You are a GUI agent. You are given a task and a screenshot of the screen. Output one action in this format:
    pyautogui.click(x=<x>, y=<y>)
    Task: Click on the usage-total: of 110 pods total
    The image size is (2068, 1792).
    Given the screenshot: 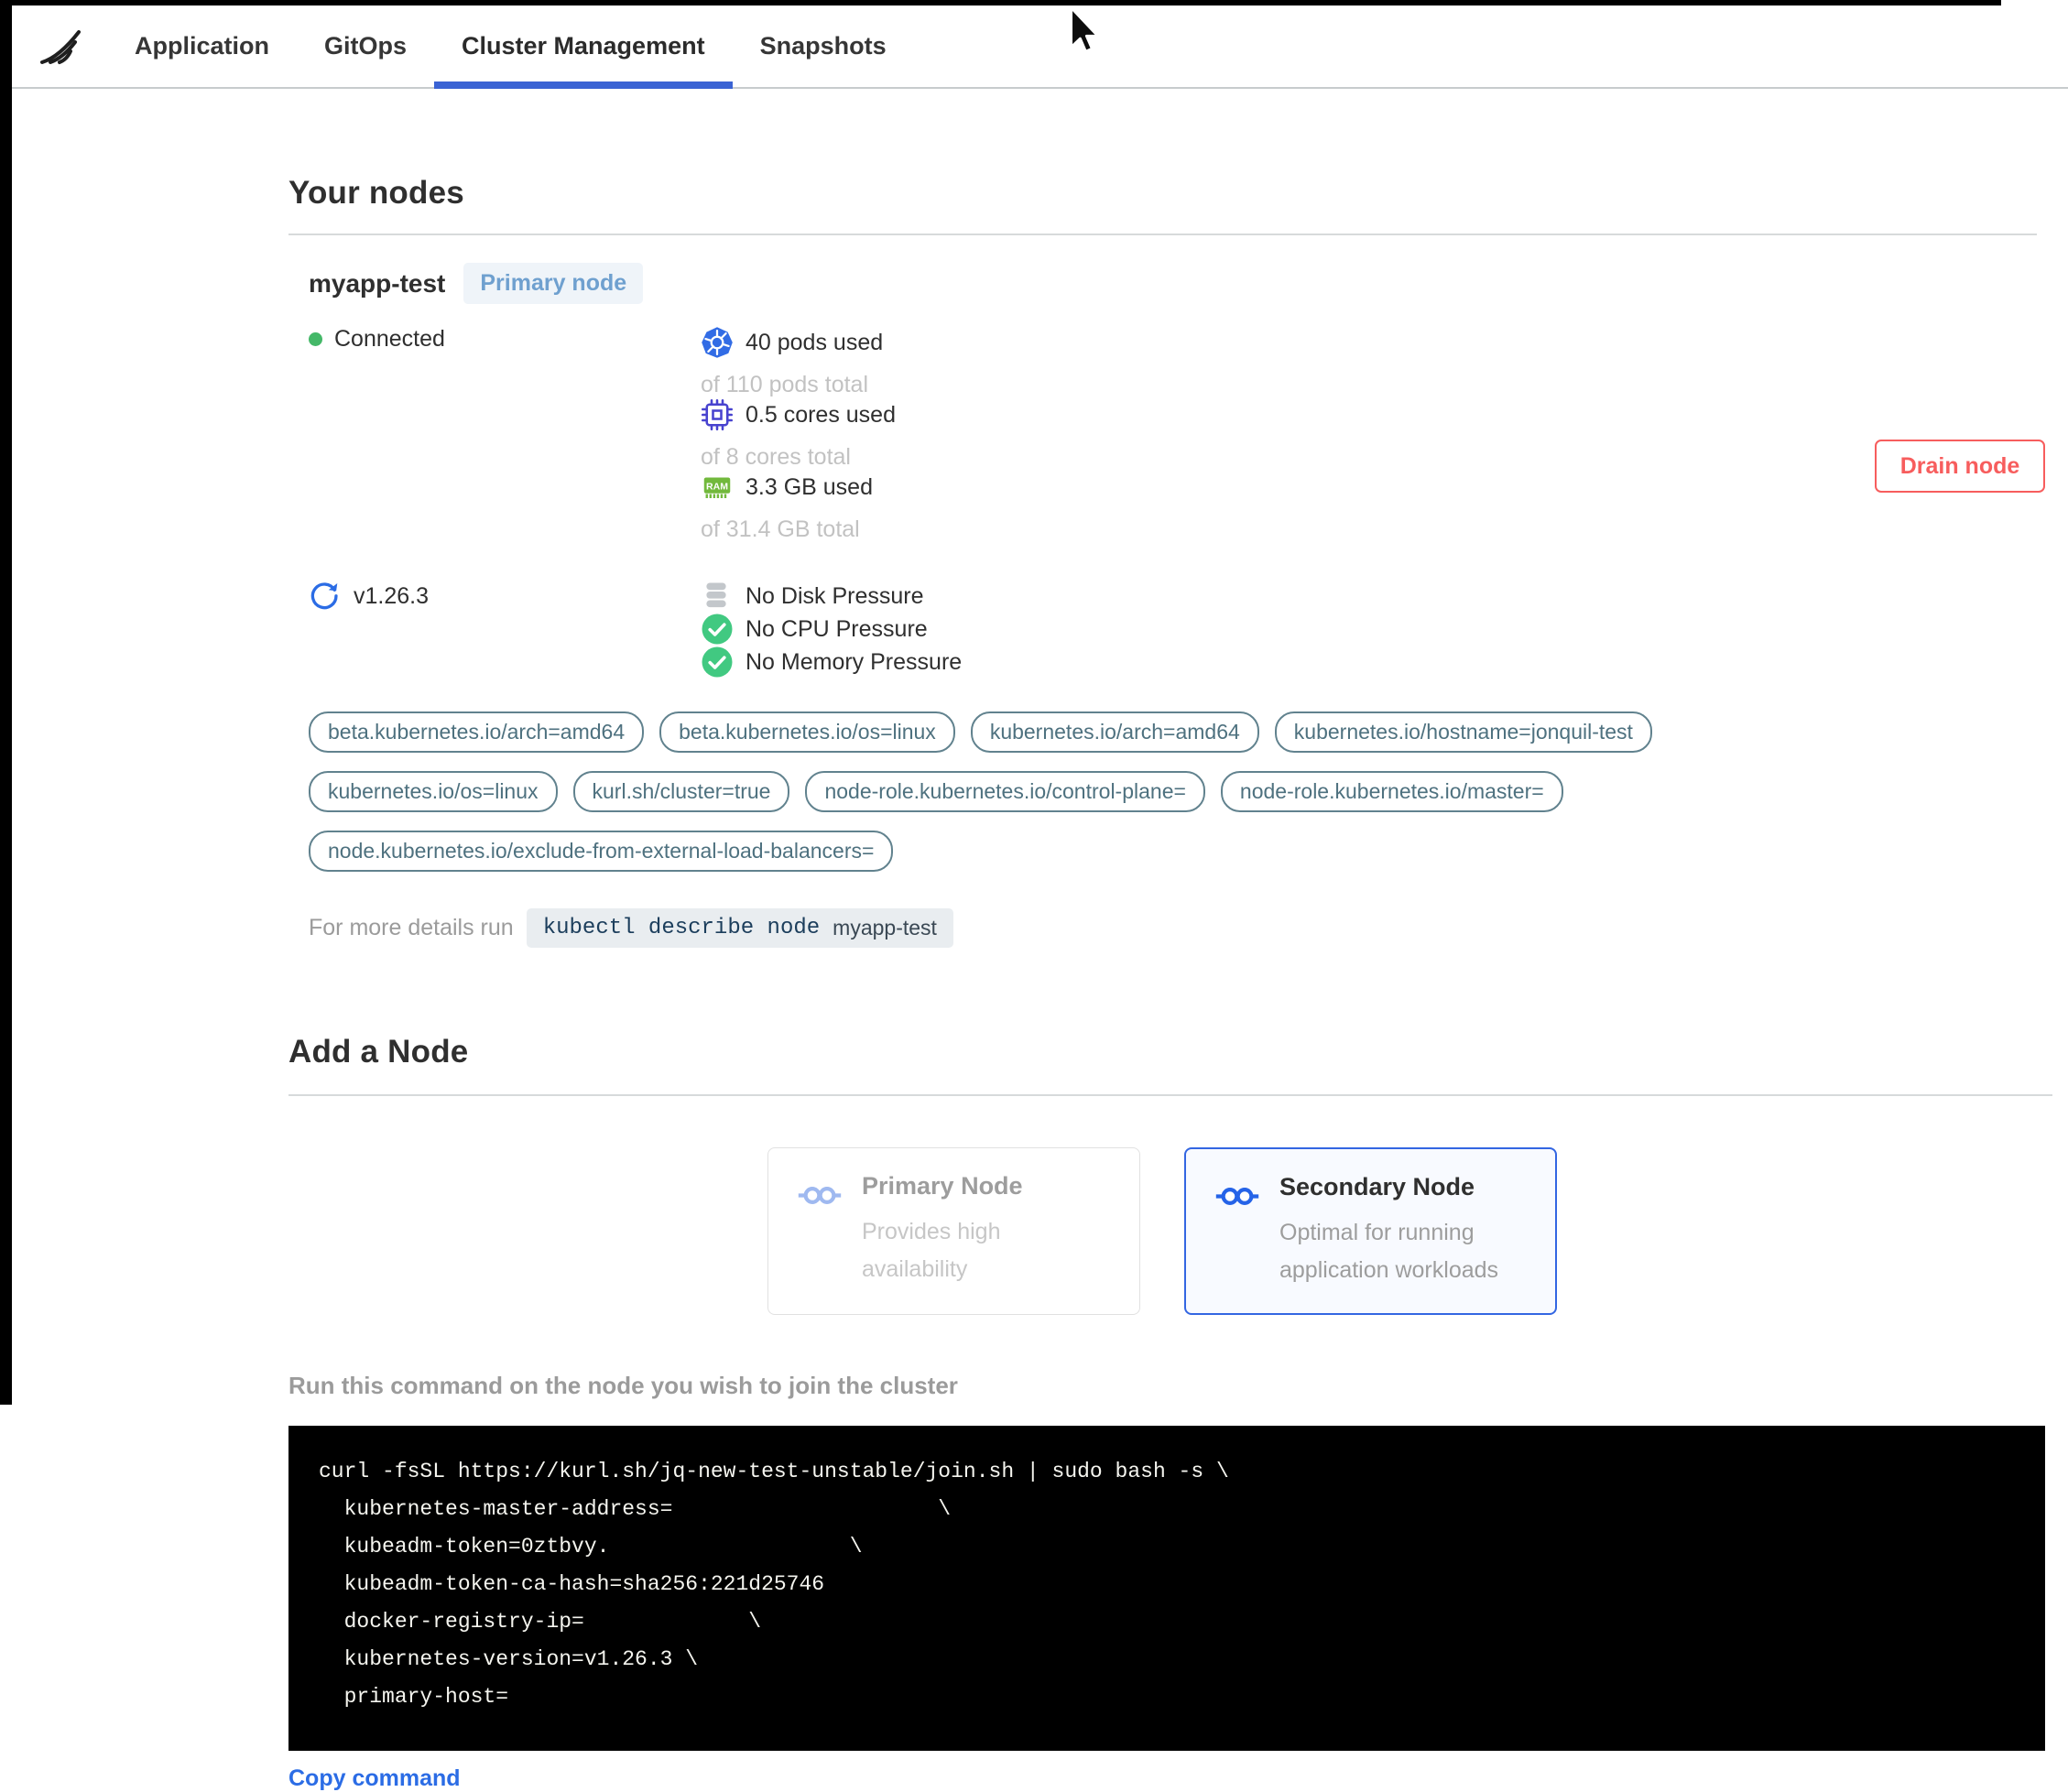 What is the action you would take?
    pyautogui.click(x=785, y=384)
    